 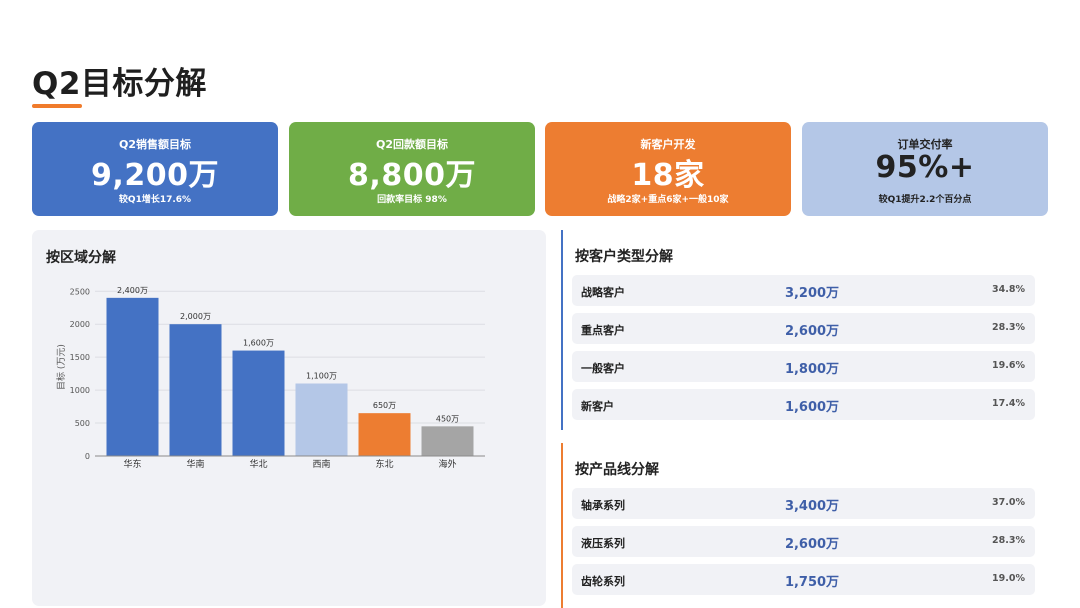 What do you see at coordinates (1008, 578) in the screenshot?
I see `row-percent: 19.0%` at bounding box center [1008, 578].